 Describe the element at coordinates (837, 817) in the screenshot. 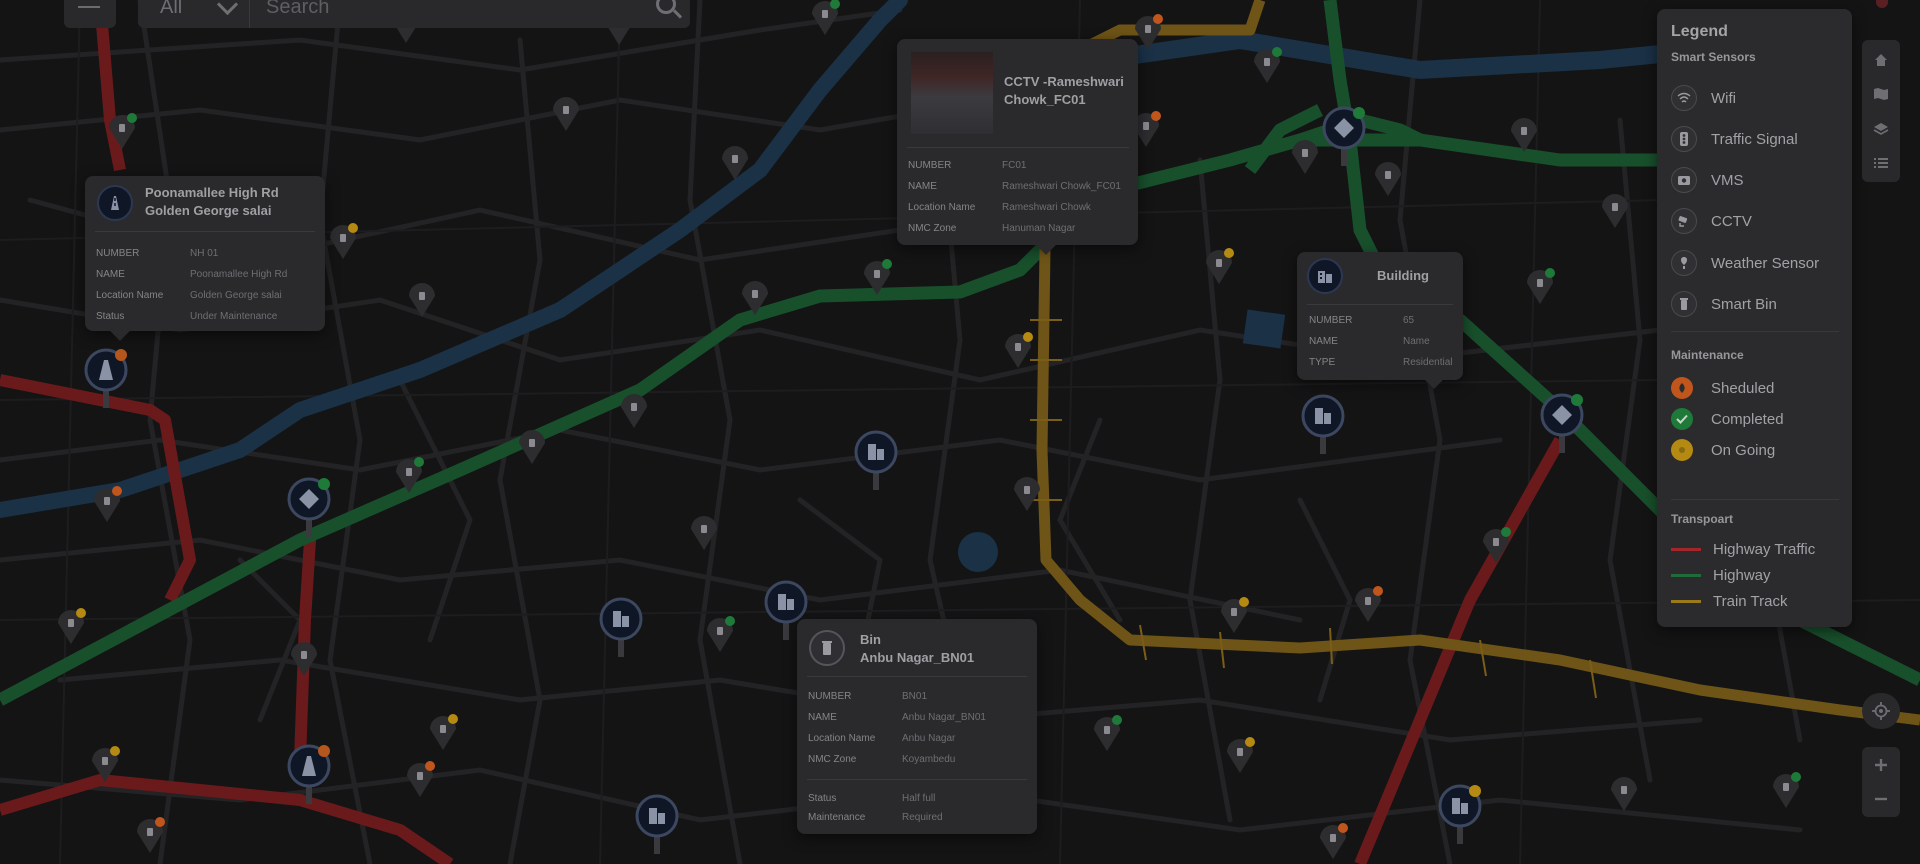

I see `bin-maintenance-label: Maintenance` at that location.